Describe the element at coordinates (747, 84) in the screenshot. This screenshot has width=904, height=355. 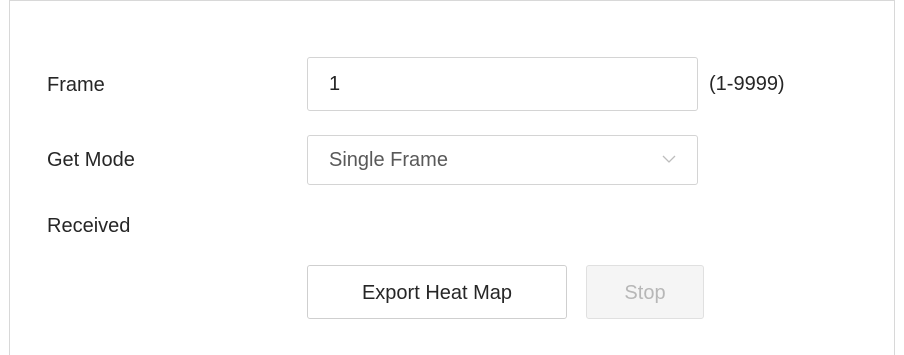
I see `frame-range-hint: (1-9999)` at that location.